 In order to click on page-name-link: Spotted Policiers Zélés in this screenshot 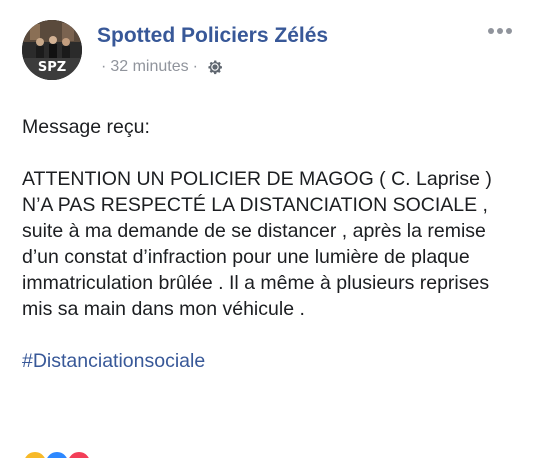, I will do `click(212, 36)`.